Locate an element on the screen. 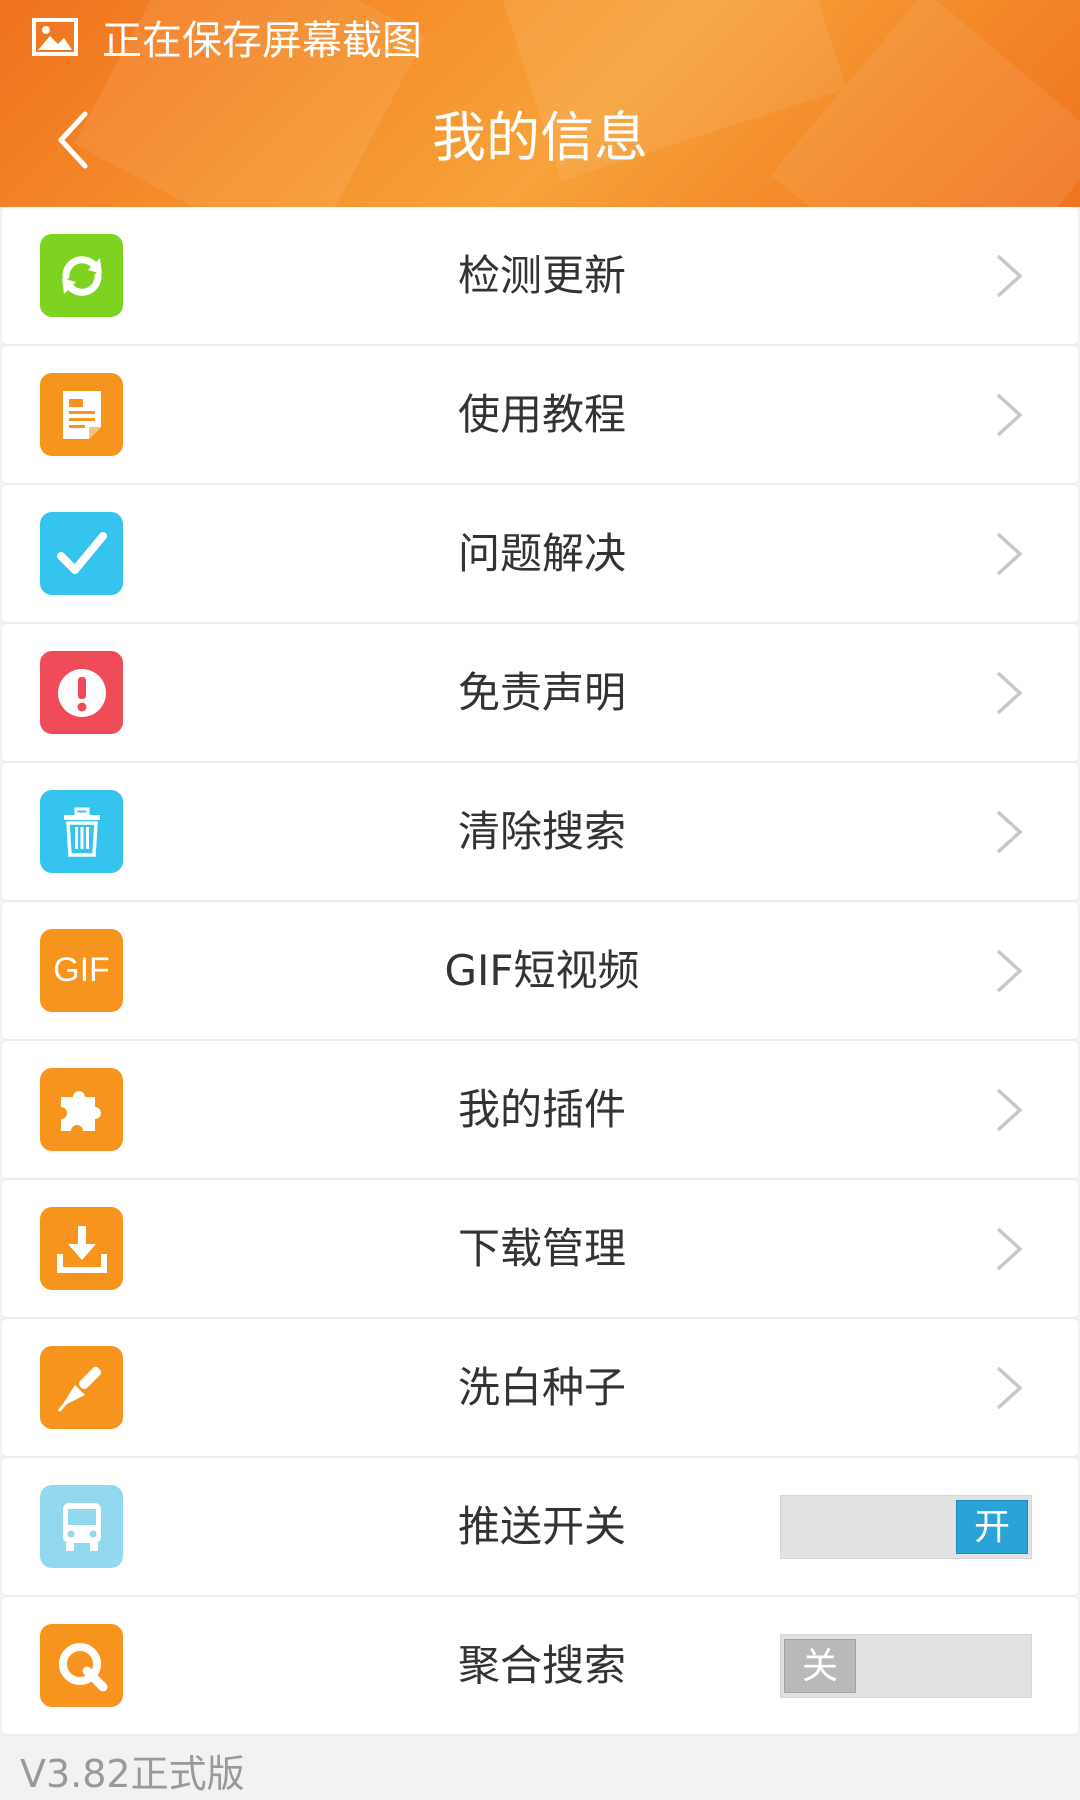  gif-icon: GIF is located at coordinates (81, 970).